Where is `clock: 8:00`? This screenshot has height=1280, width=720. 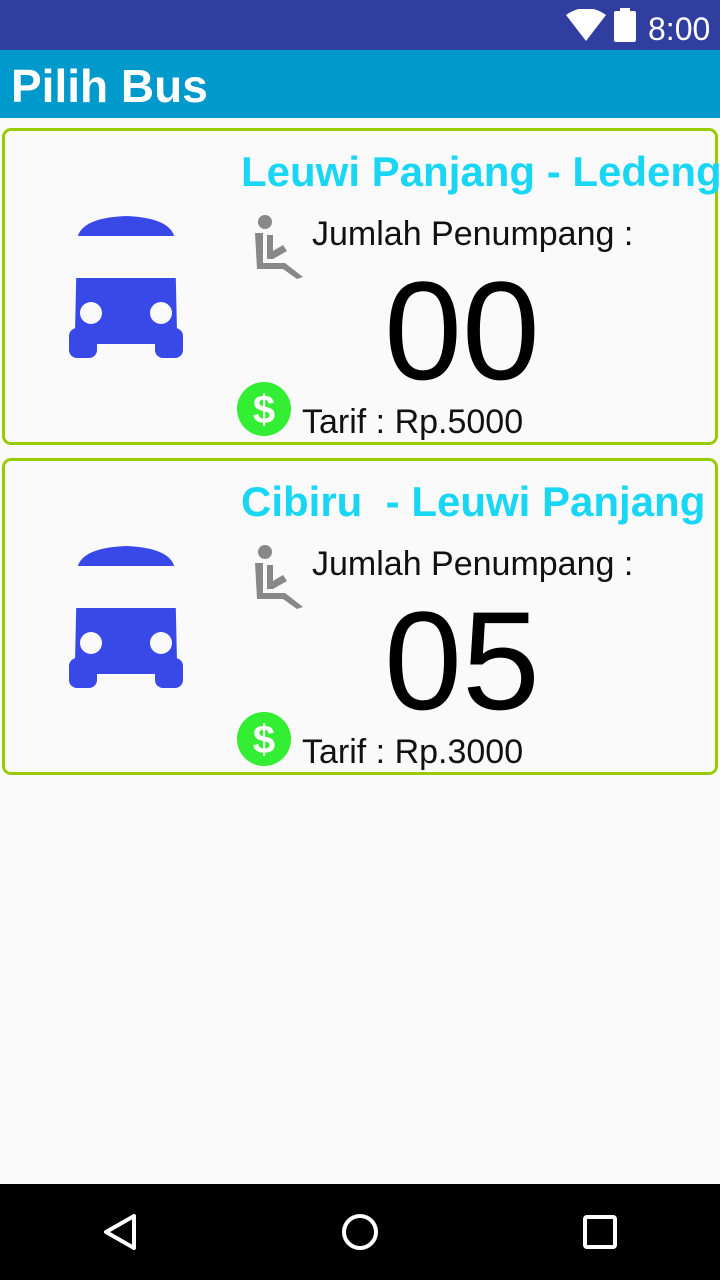
clock: 8:00 is located at coordinates (679, 29).